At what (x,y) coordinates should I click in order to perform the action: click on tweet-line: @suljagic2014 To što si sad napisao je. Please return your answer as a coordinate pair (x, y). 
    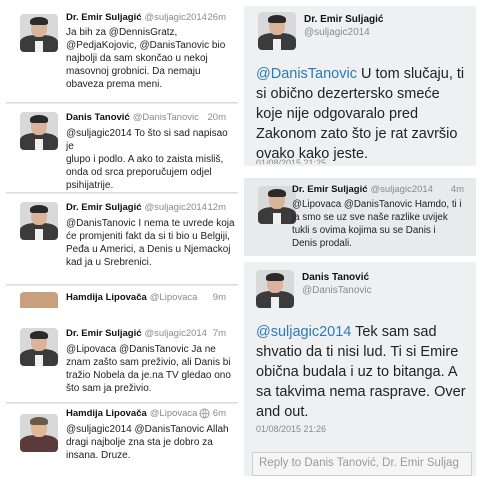
    Looking at the image, I should click on (147, 140).